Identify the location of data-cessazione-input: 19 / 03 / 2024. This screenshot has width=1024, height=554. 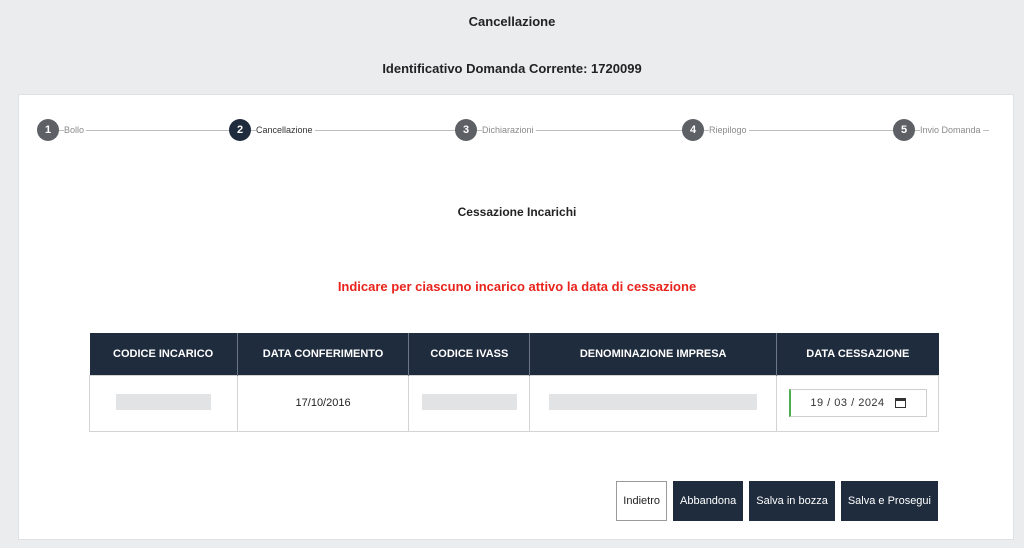
(857, 403).